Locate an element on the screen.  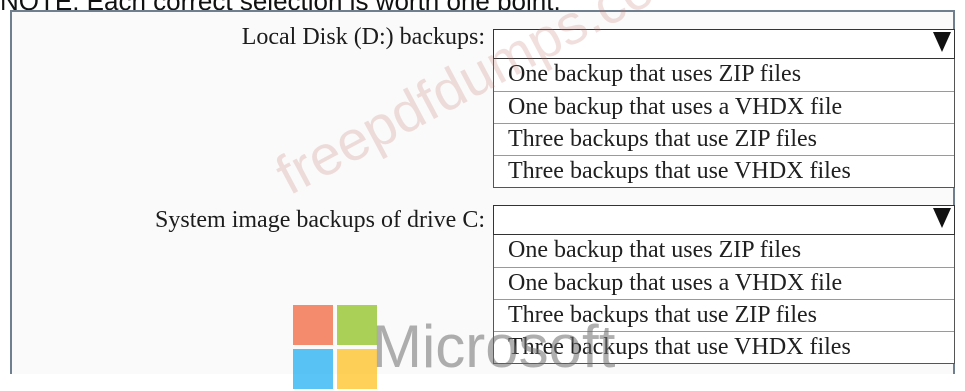
question-label-local-disk-d: Local Disk (D:) backups: is located at coordinates (363, 37).